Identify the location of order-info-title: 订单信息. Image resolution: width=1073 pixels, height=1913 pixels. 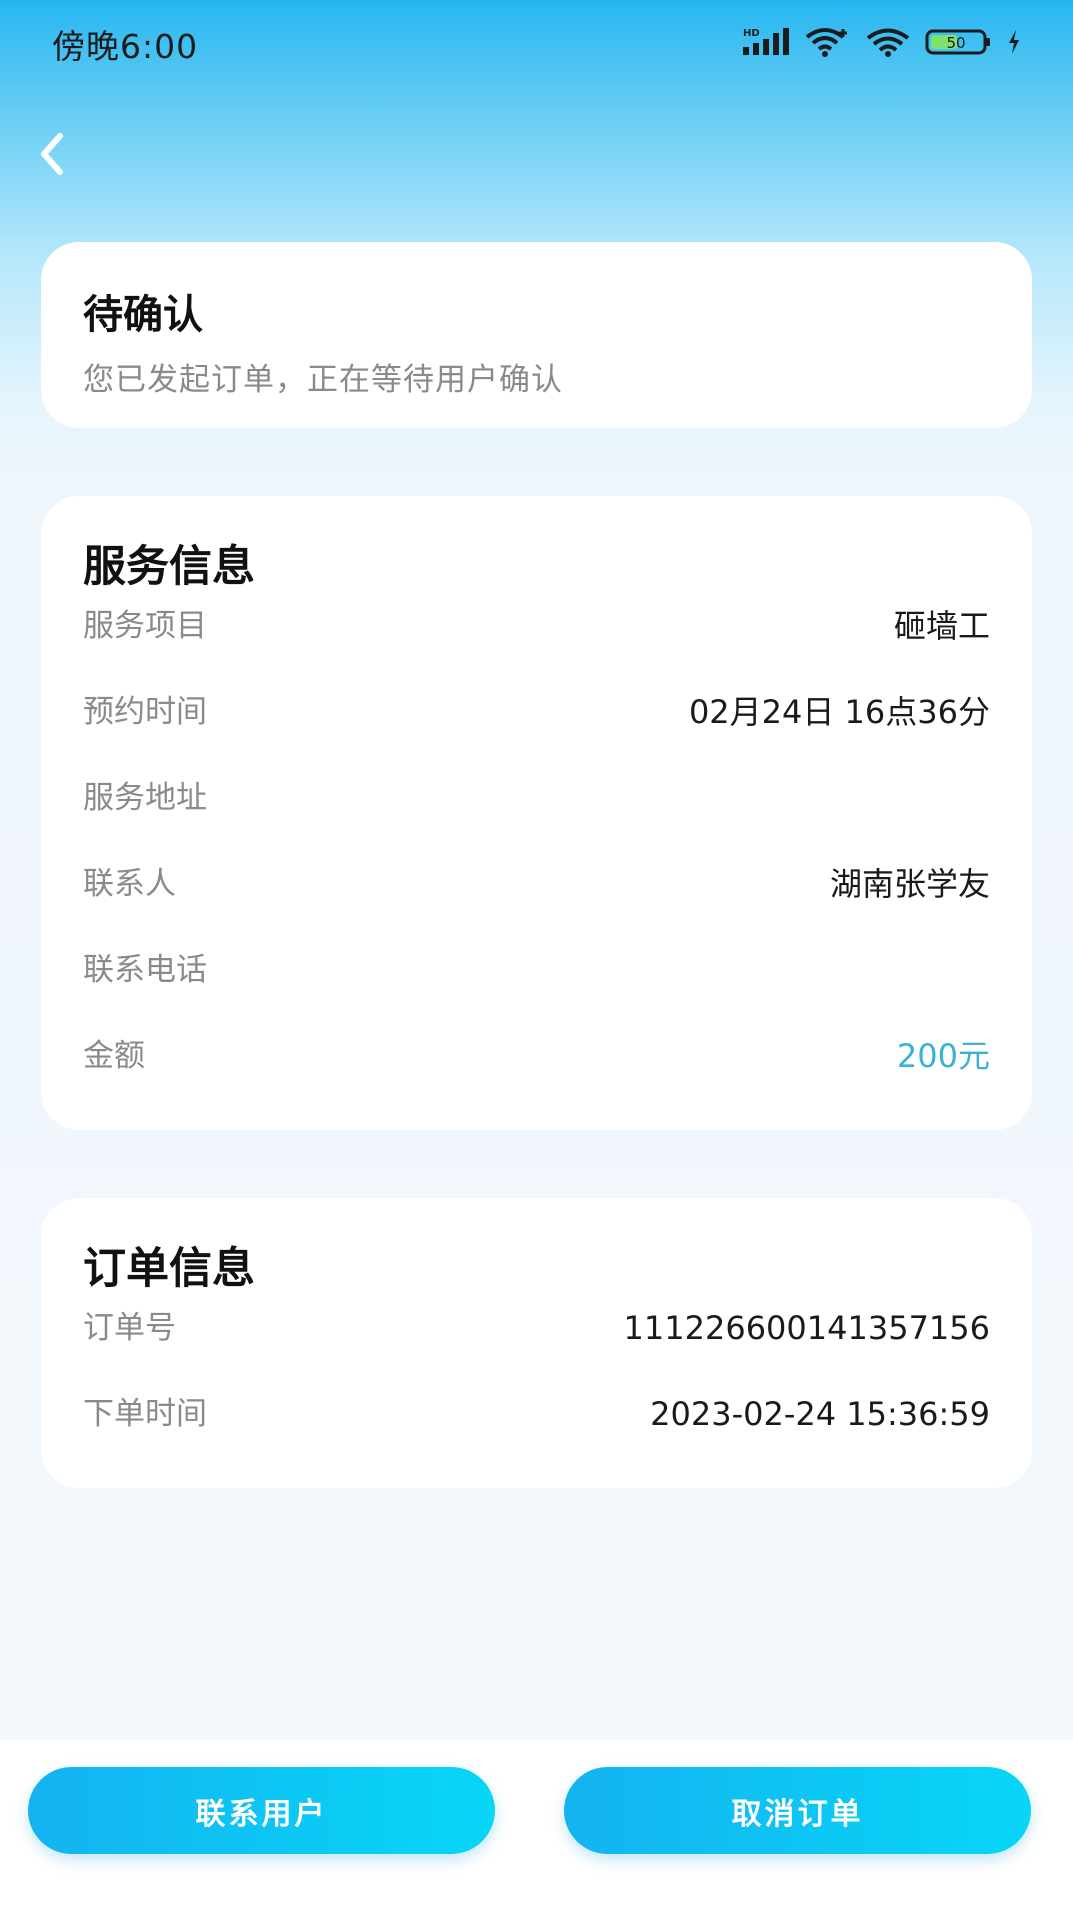
(169, 1269).